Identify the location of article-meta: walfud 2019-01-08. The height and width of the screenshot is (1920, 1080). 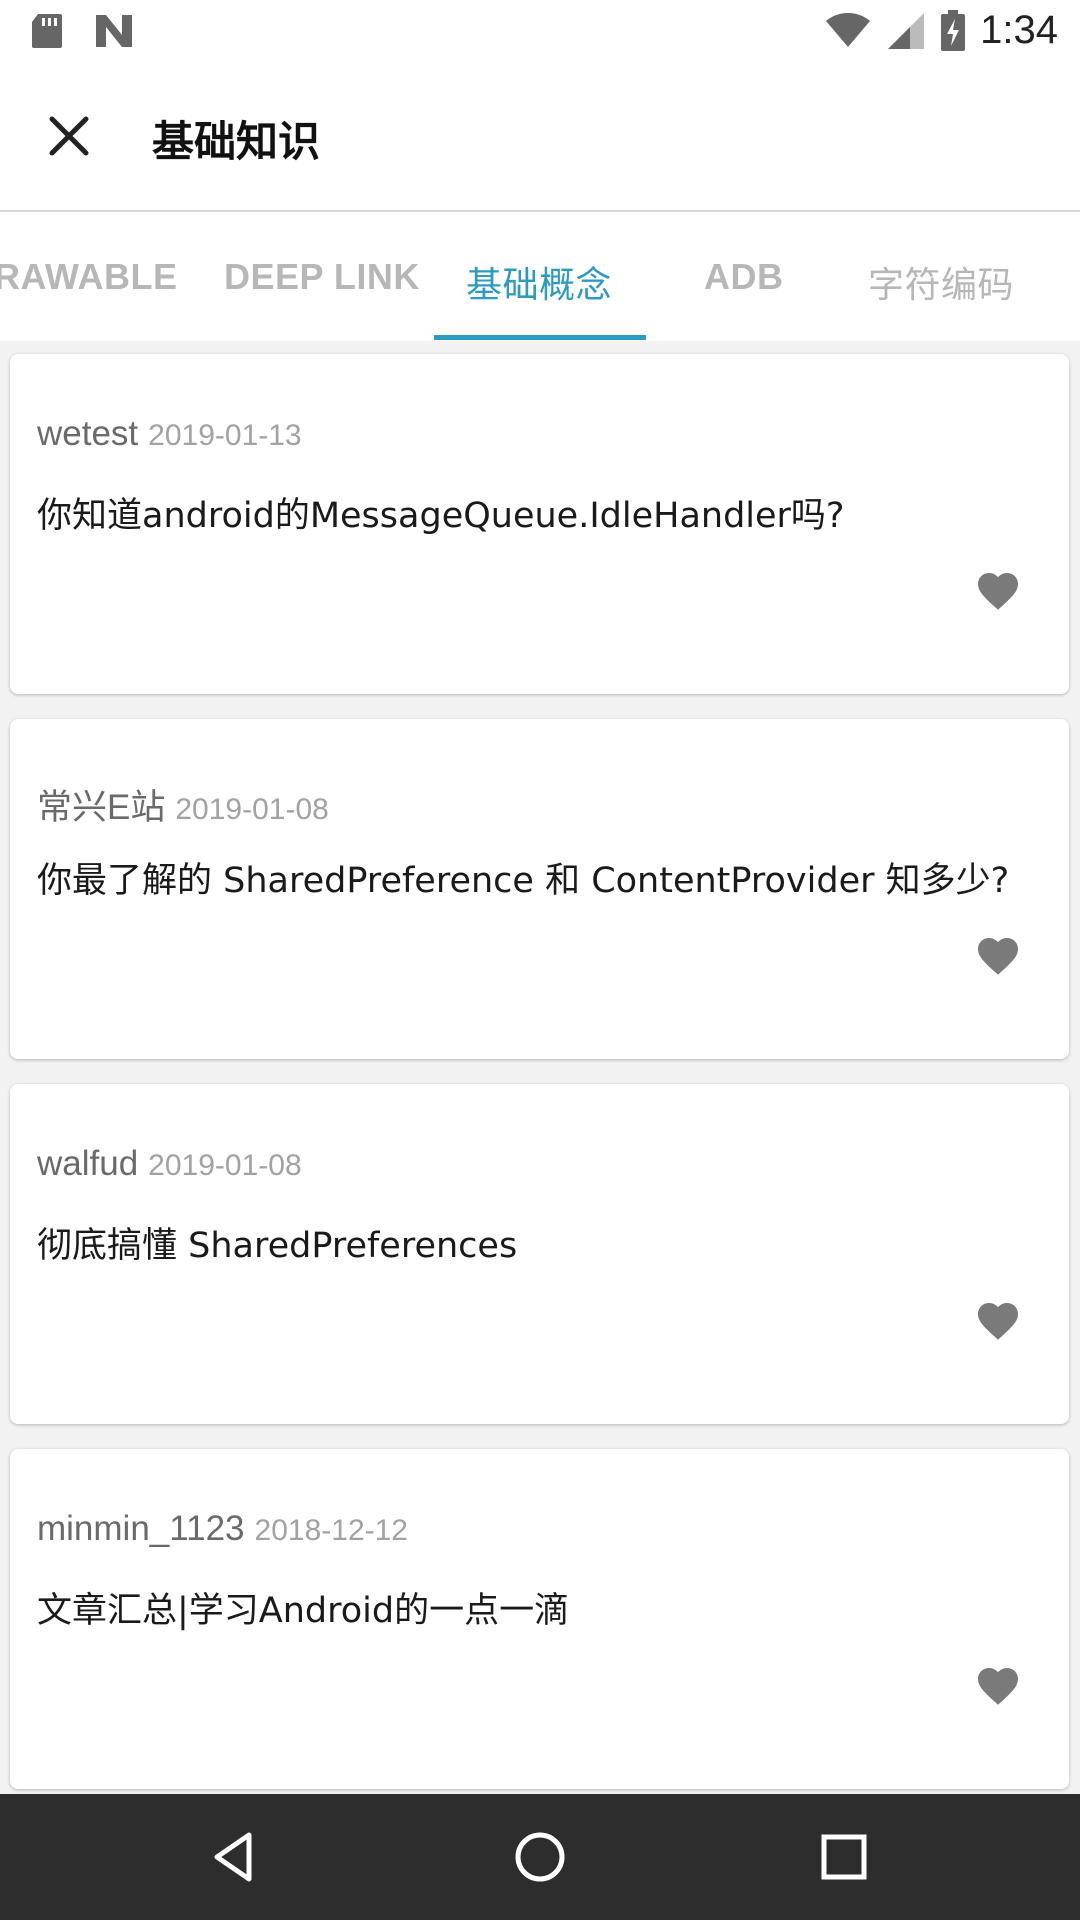
(169, 1164).